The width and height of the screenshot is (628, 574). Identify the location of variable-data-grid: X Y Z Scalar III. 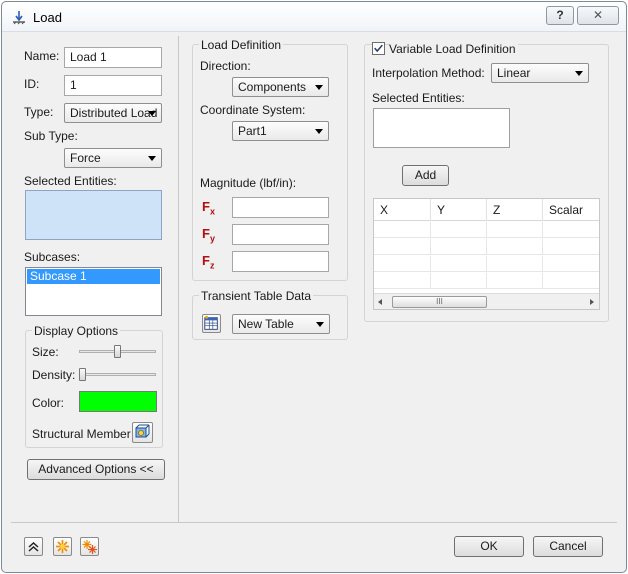
(486, 254).